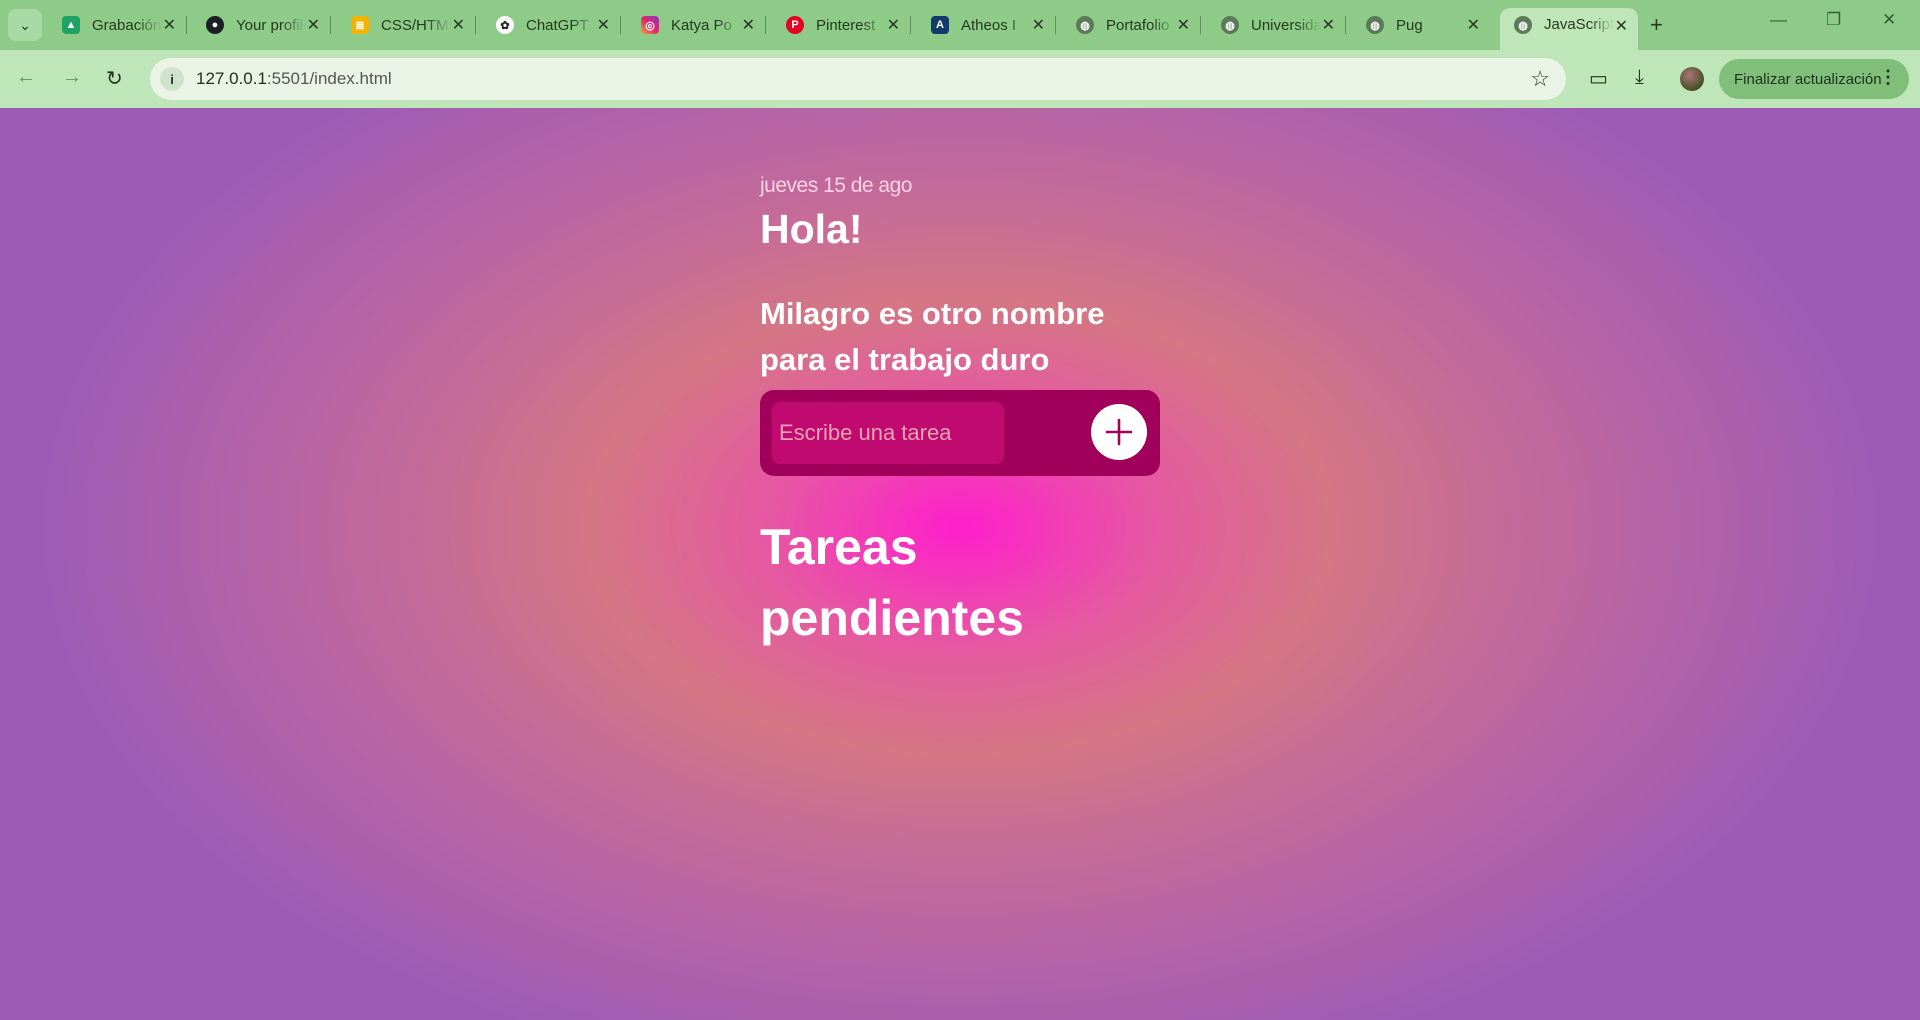 Image resolution: width=1920 pixels, height=1020 pixels. I want to click on forward-arrow-icon: →, so click(72, 77).